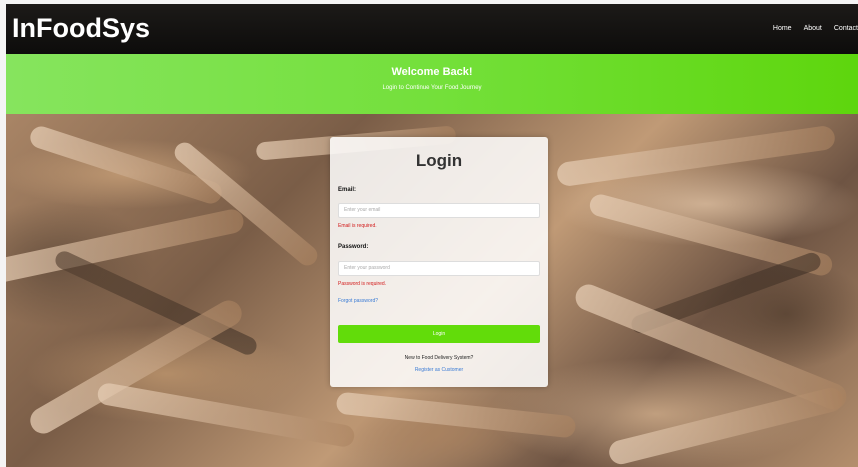  Describe the element at coordinates (353, 247) in the screenshot. I see `password-label: Password:` at that location.